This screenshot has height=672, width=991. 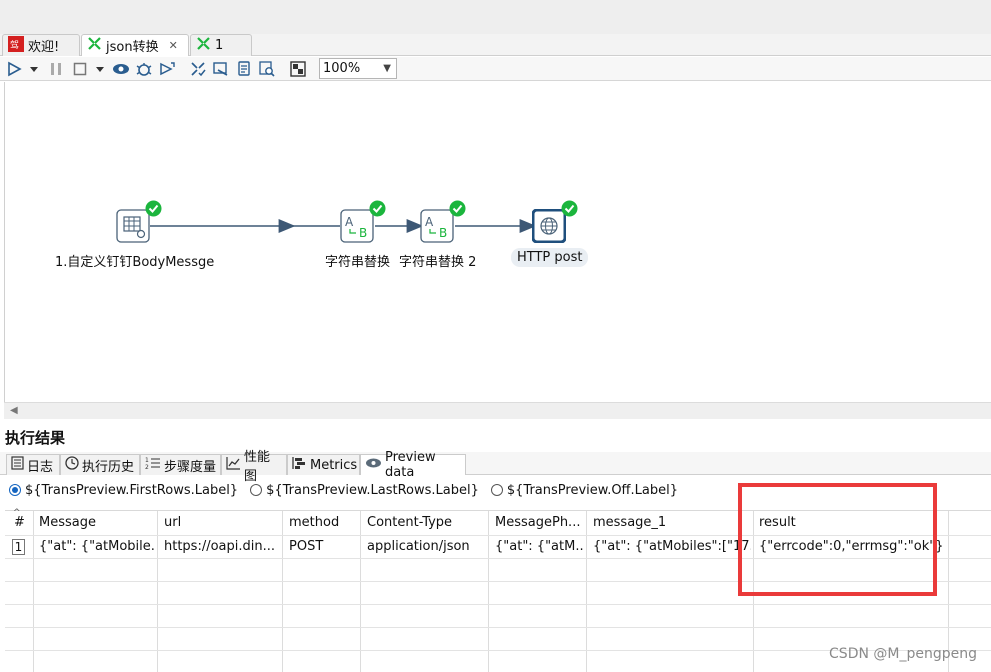 I want to click on tab-label: Metrics, so click(x=334, y=465).